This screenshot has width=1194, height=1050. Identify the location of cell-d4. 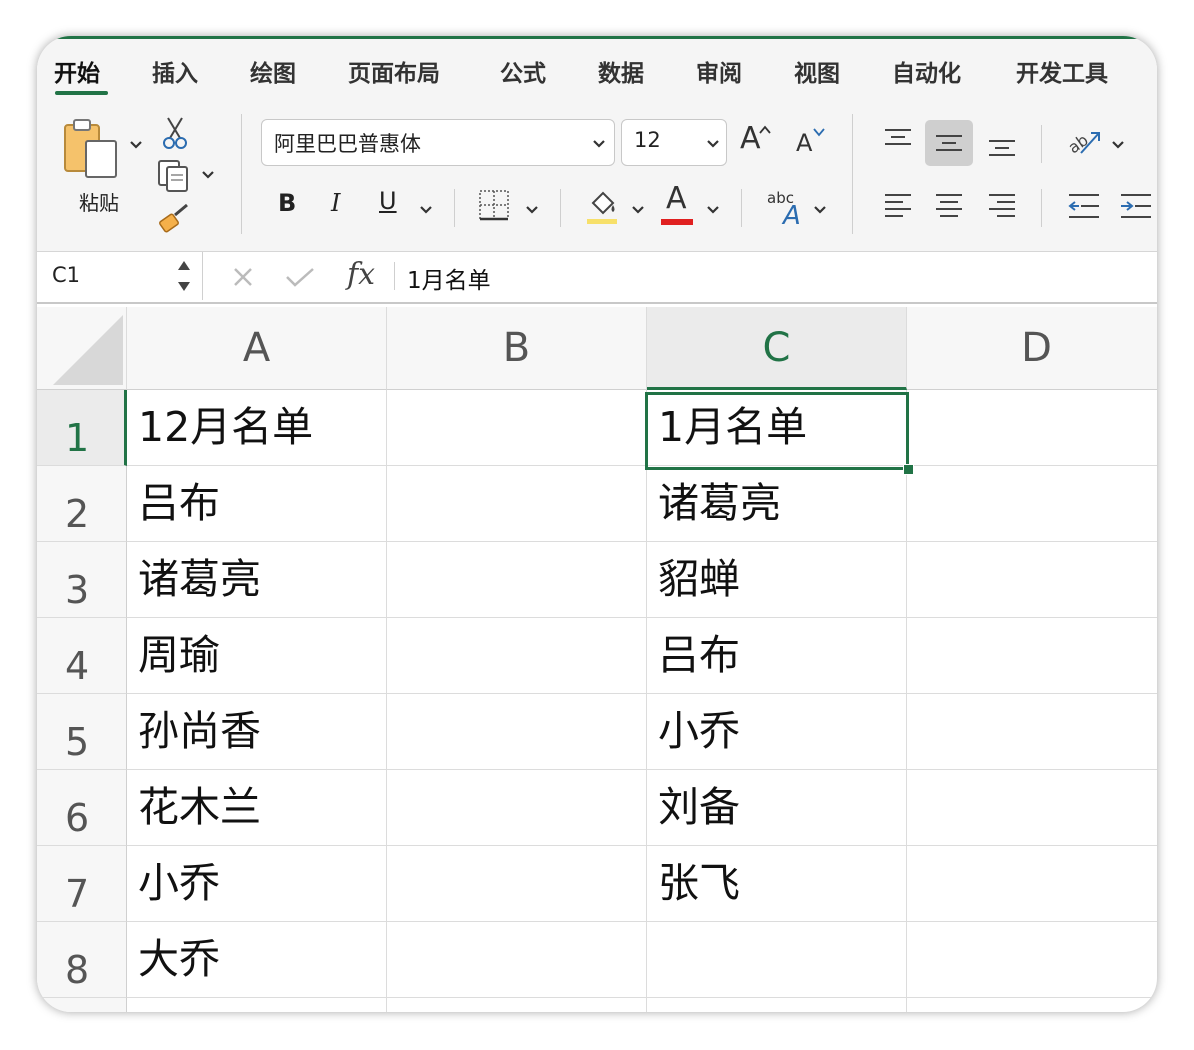
(1032, 656).